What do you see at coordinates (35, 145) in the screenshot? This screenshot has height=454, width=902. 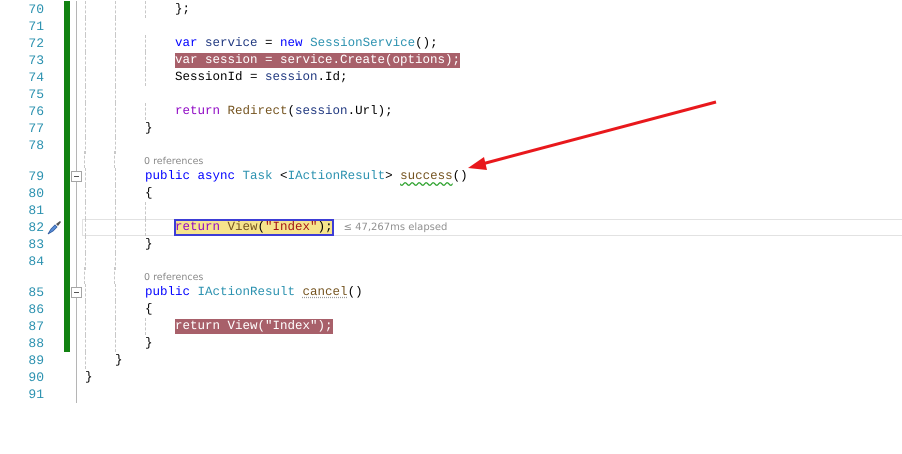 I see `line-number: 78` at bounding box center [35, 145].